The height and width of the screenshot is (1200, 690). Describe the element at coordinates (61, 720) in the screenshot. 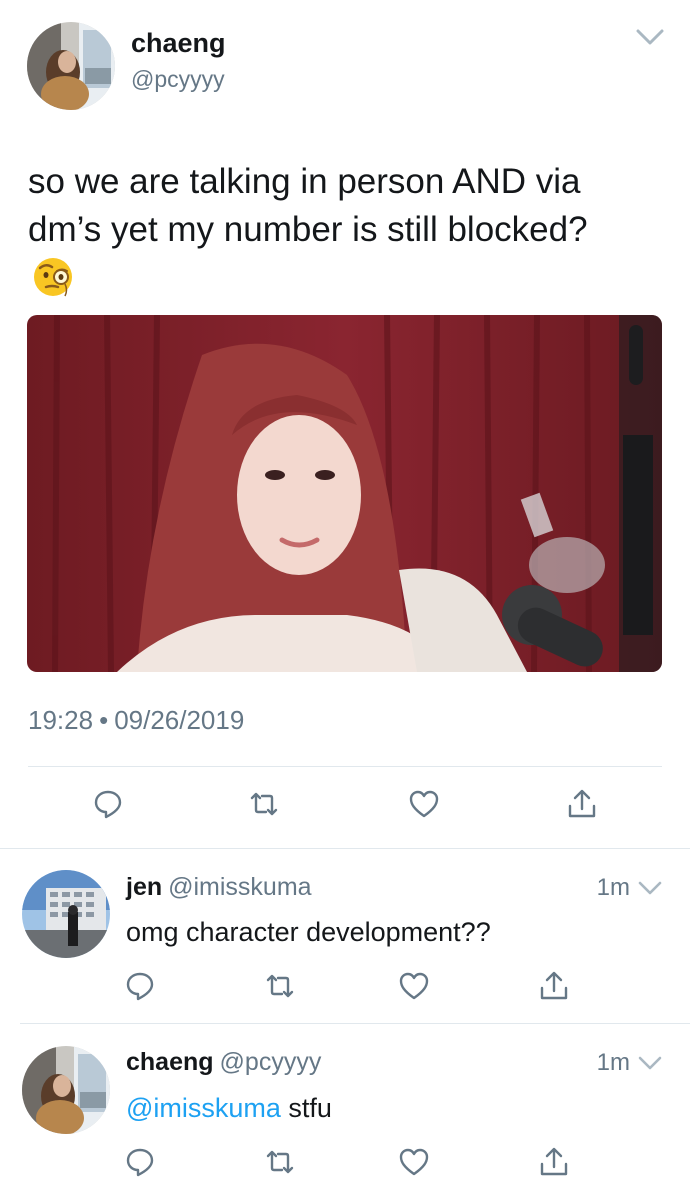

I see `tweet-time: 19:28` at that location.